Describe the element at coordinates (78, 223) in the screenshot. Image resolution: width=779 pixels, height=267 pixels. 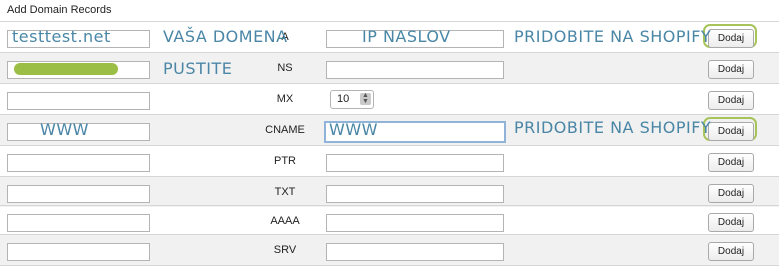
I see `name-input-aaaa` at that location.